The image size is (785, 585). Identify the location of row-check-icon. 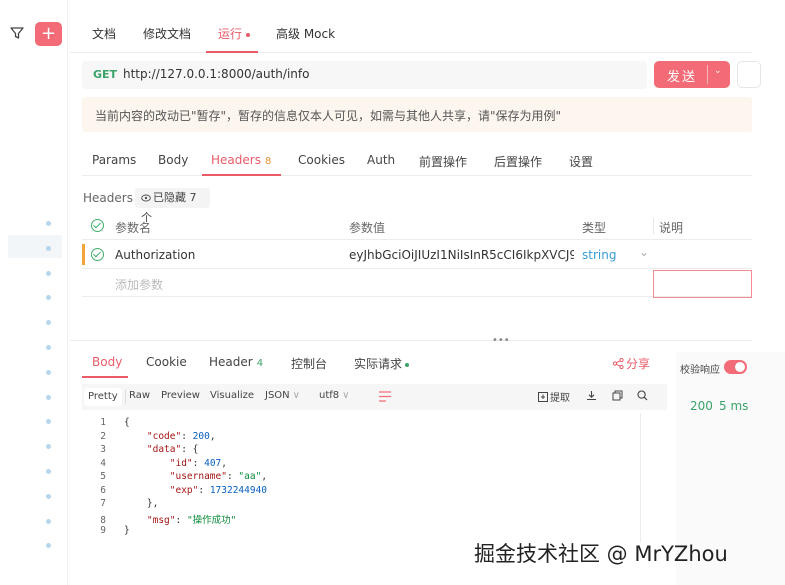
(97, 254).